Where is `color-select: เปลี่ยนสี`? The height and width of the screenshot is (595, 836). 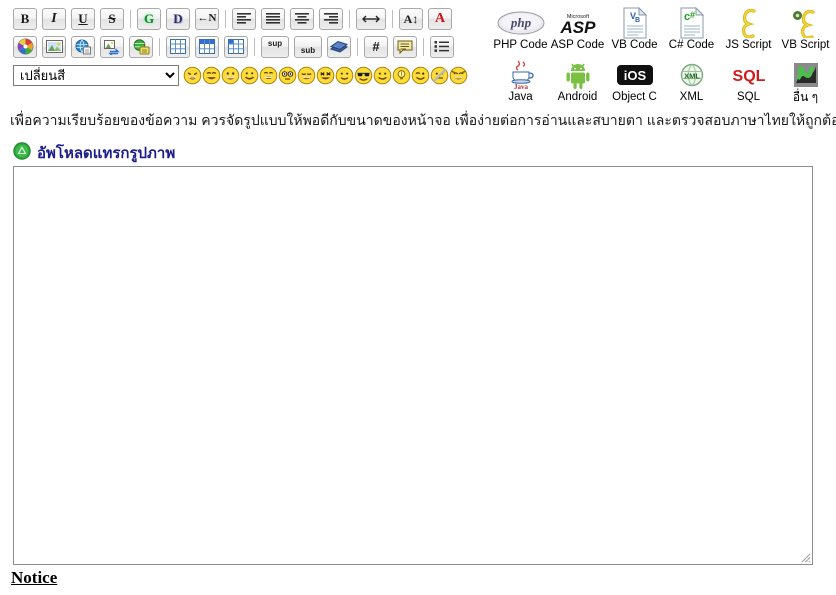
color-select: เปลี่ยนสี is located at coordinates (96, 75).